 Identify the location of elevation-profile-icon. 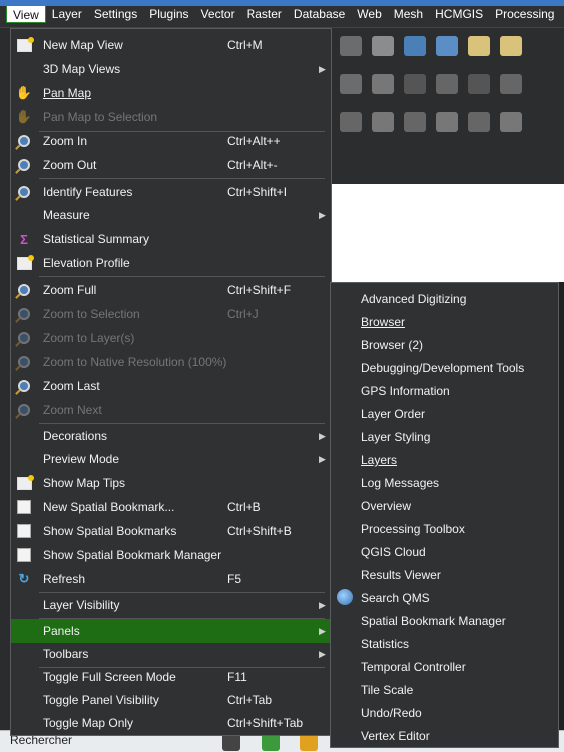
(24, 263).